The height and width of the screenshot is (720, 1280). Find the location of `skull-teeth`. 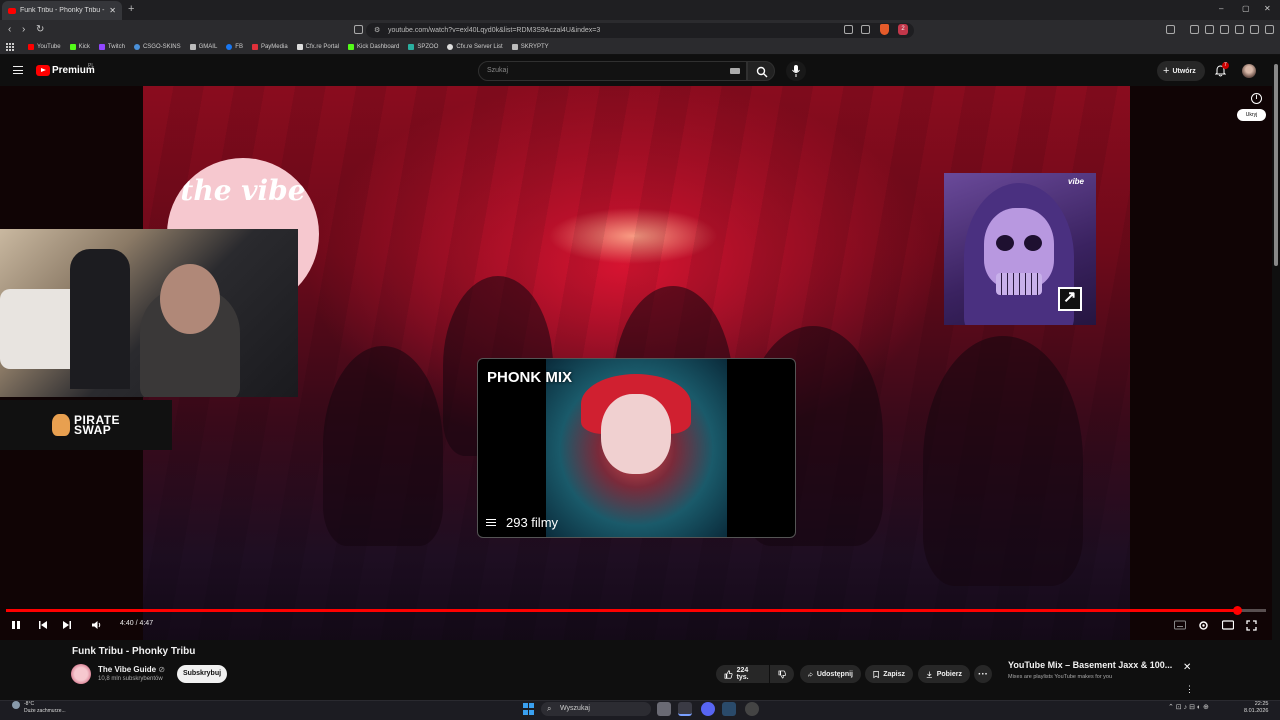

skull-teeth is located at coordinates (1019, 284).